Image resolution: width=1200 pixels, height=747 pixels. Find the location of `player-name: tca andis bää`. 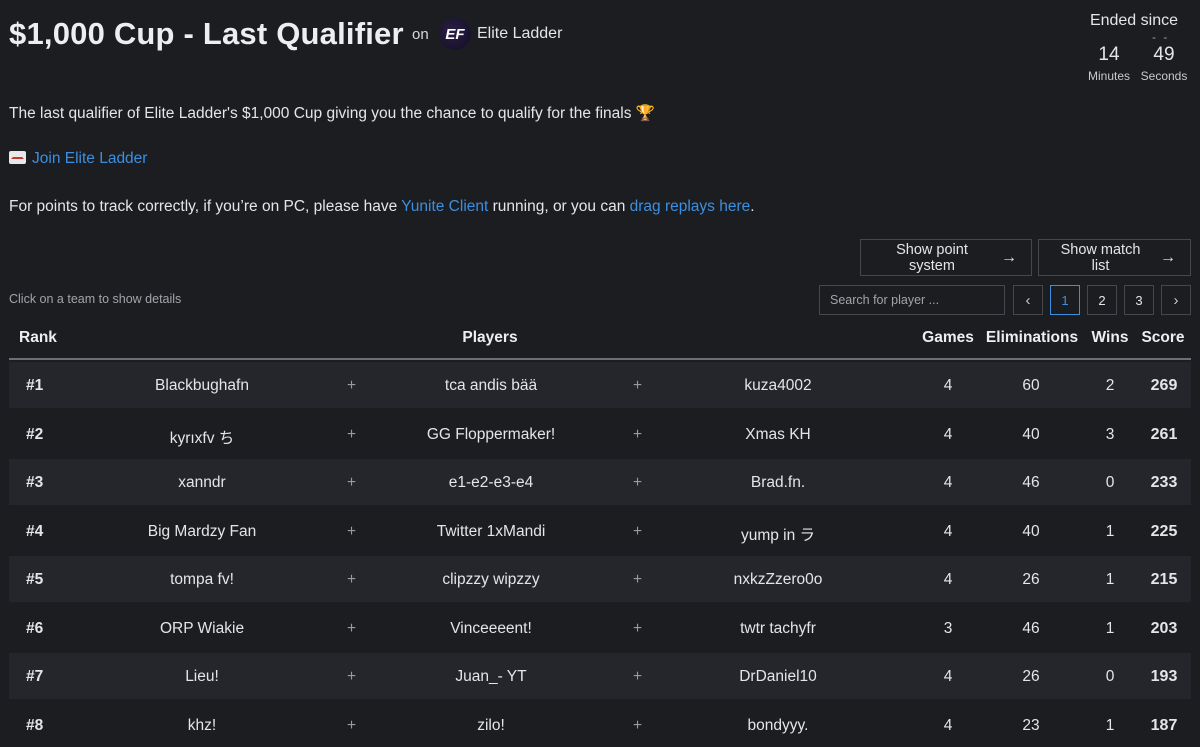

player-name: tca andis bää is located at coordinates (491, 385).